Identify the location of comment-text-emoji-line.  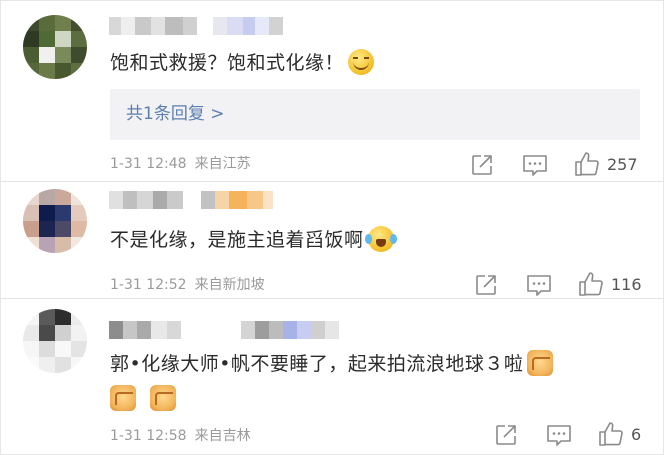
(143, 399).